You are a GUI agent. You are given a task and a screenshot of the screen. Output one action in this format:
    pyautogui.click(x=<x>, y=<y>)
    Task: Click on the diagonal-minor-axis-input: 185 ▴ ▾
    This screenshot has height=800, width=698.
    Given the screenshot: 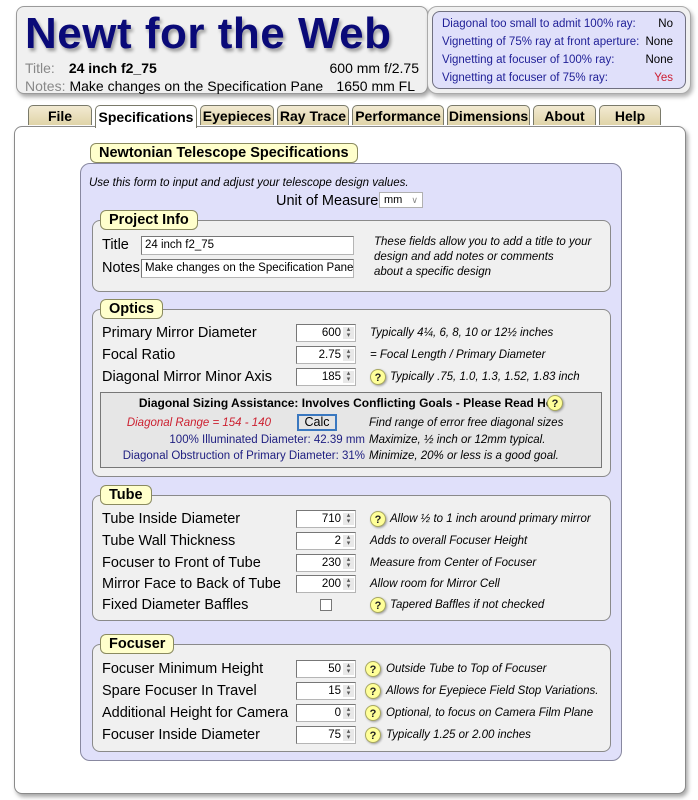 What is the action you would take?
    pyautogui.click(x=326, y=377)
    